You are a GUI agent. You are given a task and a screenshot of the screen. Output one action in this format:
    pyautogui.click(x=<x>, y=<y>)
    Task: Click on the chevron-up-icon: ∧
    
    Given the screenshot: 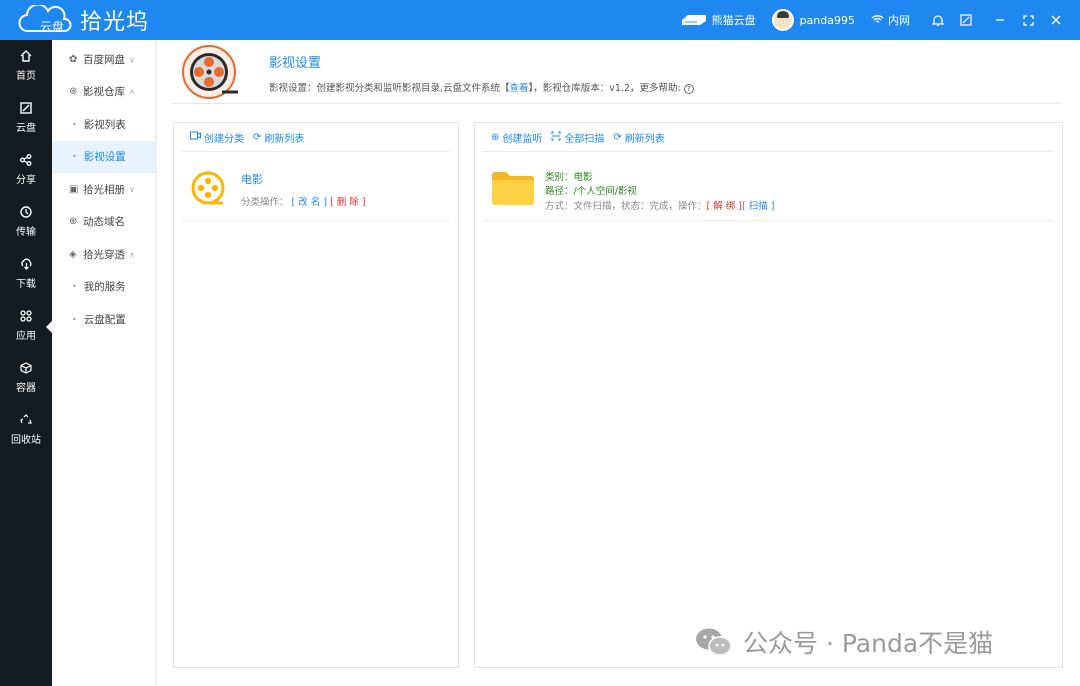 What is the action you would take?
    pyautogui.click(x=132, y=254)
    